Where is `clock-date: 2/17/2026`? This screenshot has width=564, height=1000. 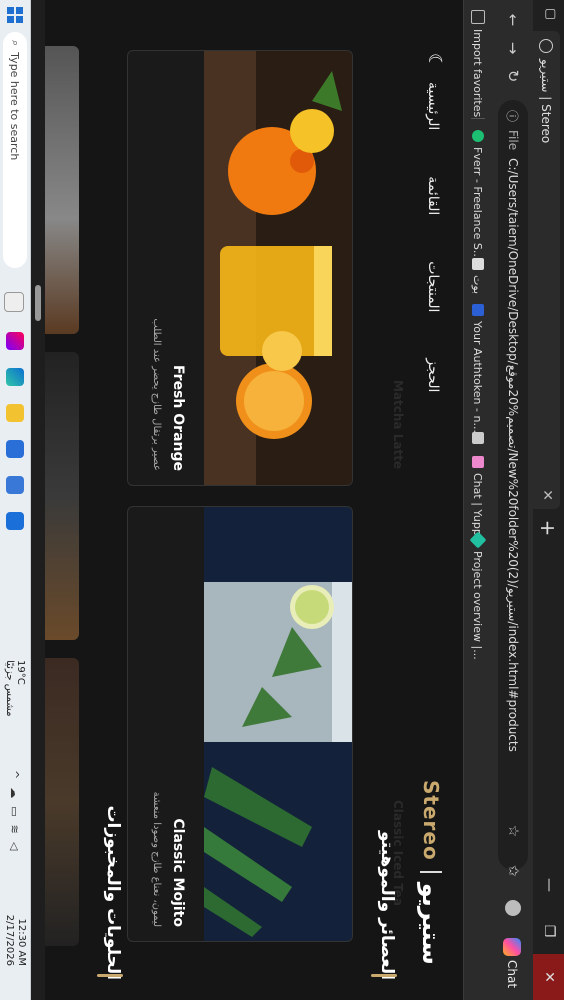 clock-date: 2/17/2026 is located at coordinates (9, 940).